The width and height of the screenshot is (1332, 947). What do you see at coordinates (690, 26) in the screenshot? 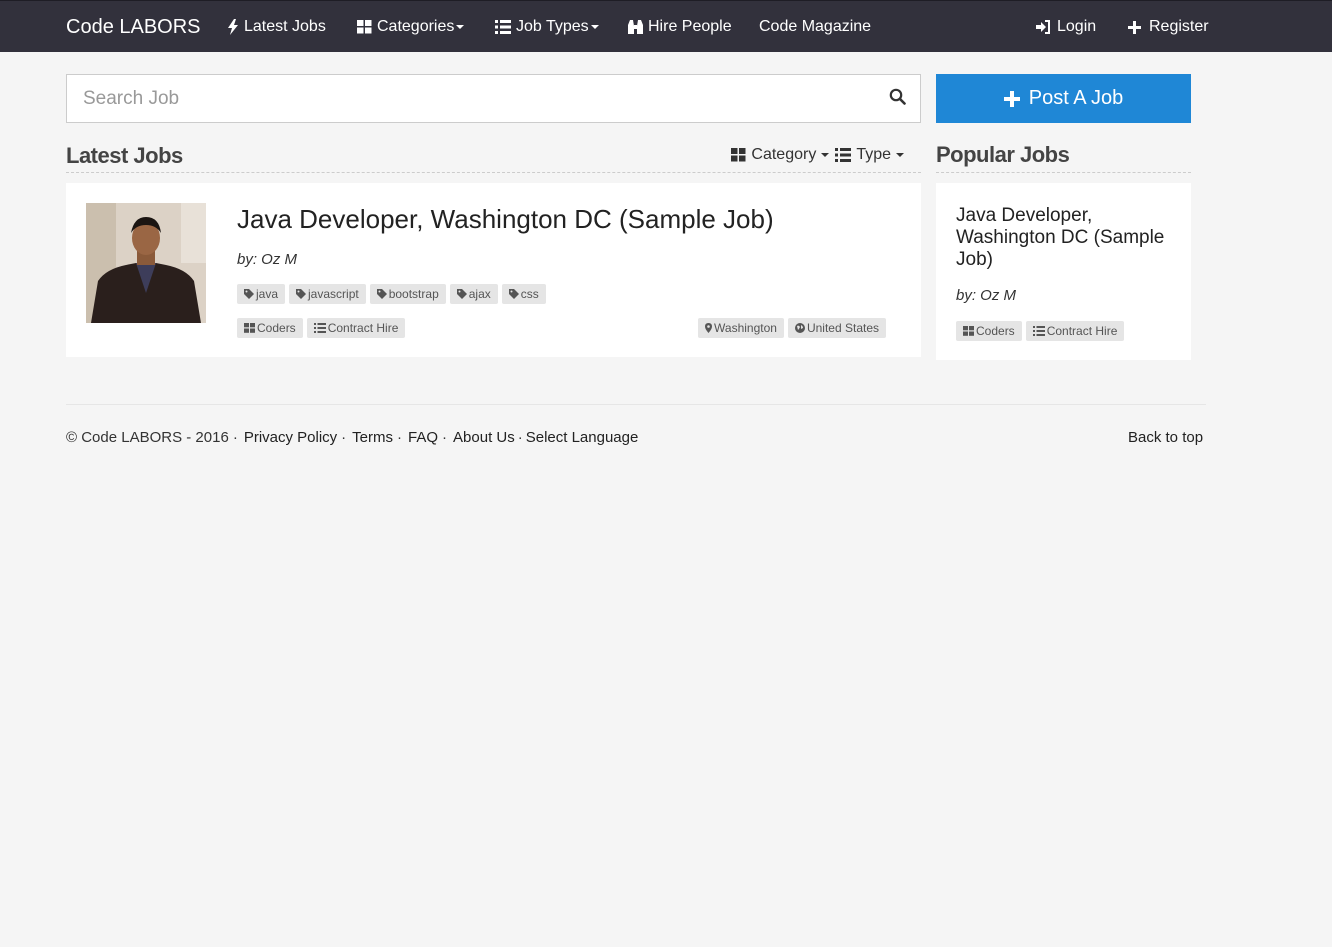
I see `nav-hire-people-label: Hire People` at bounding box center [690, 26].